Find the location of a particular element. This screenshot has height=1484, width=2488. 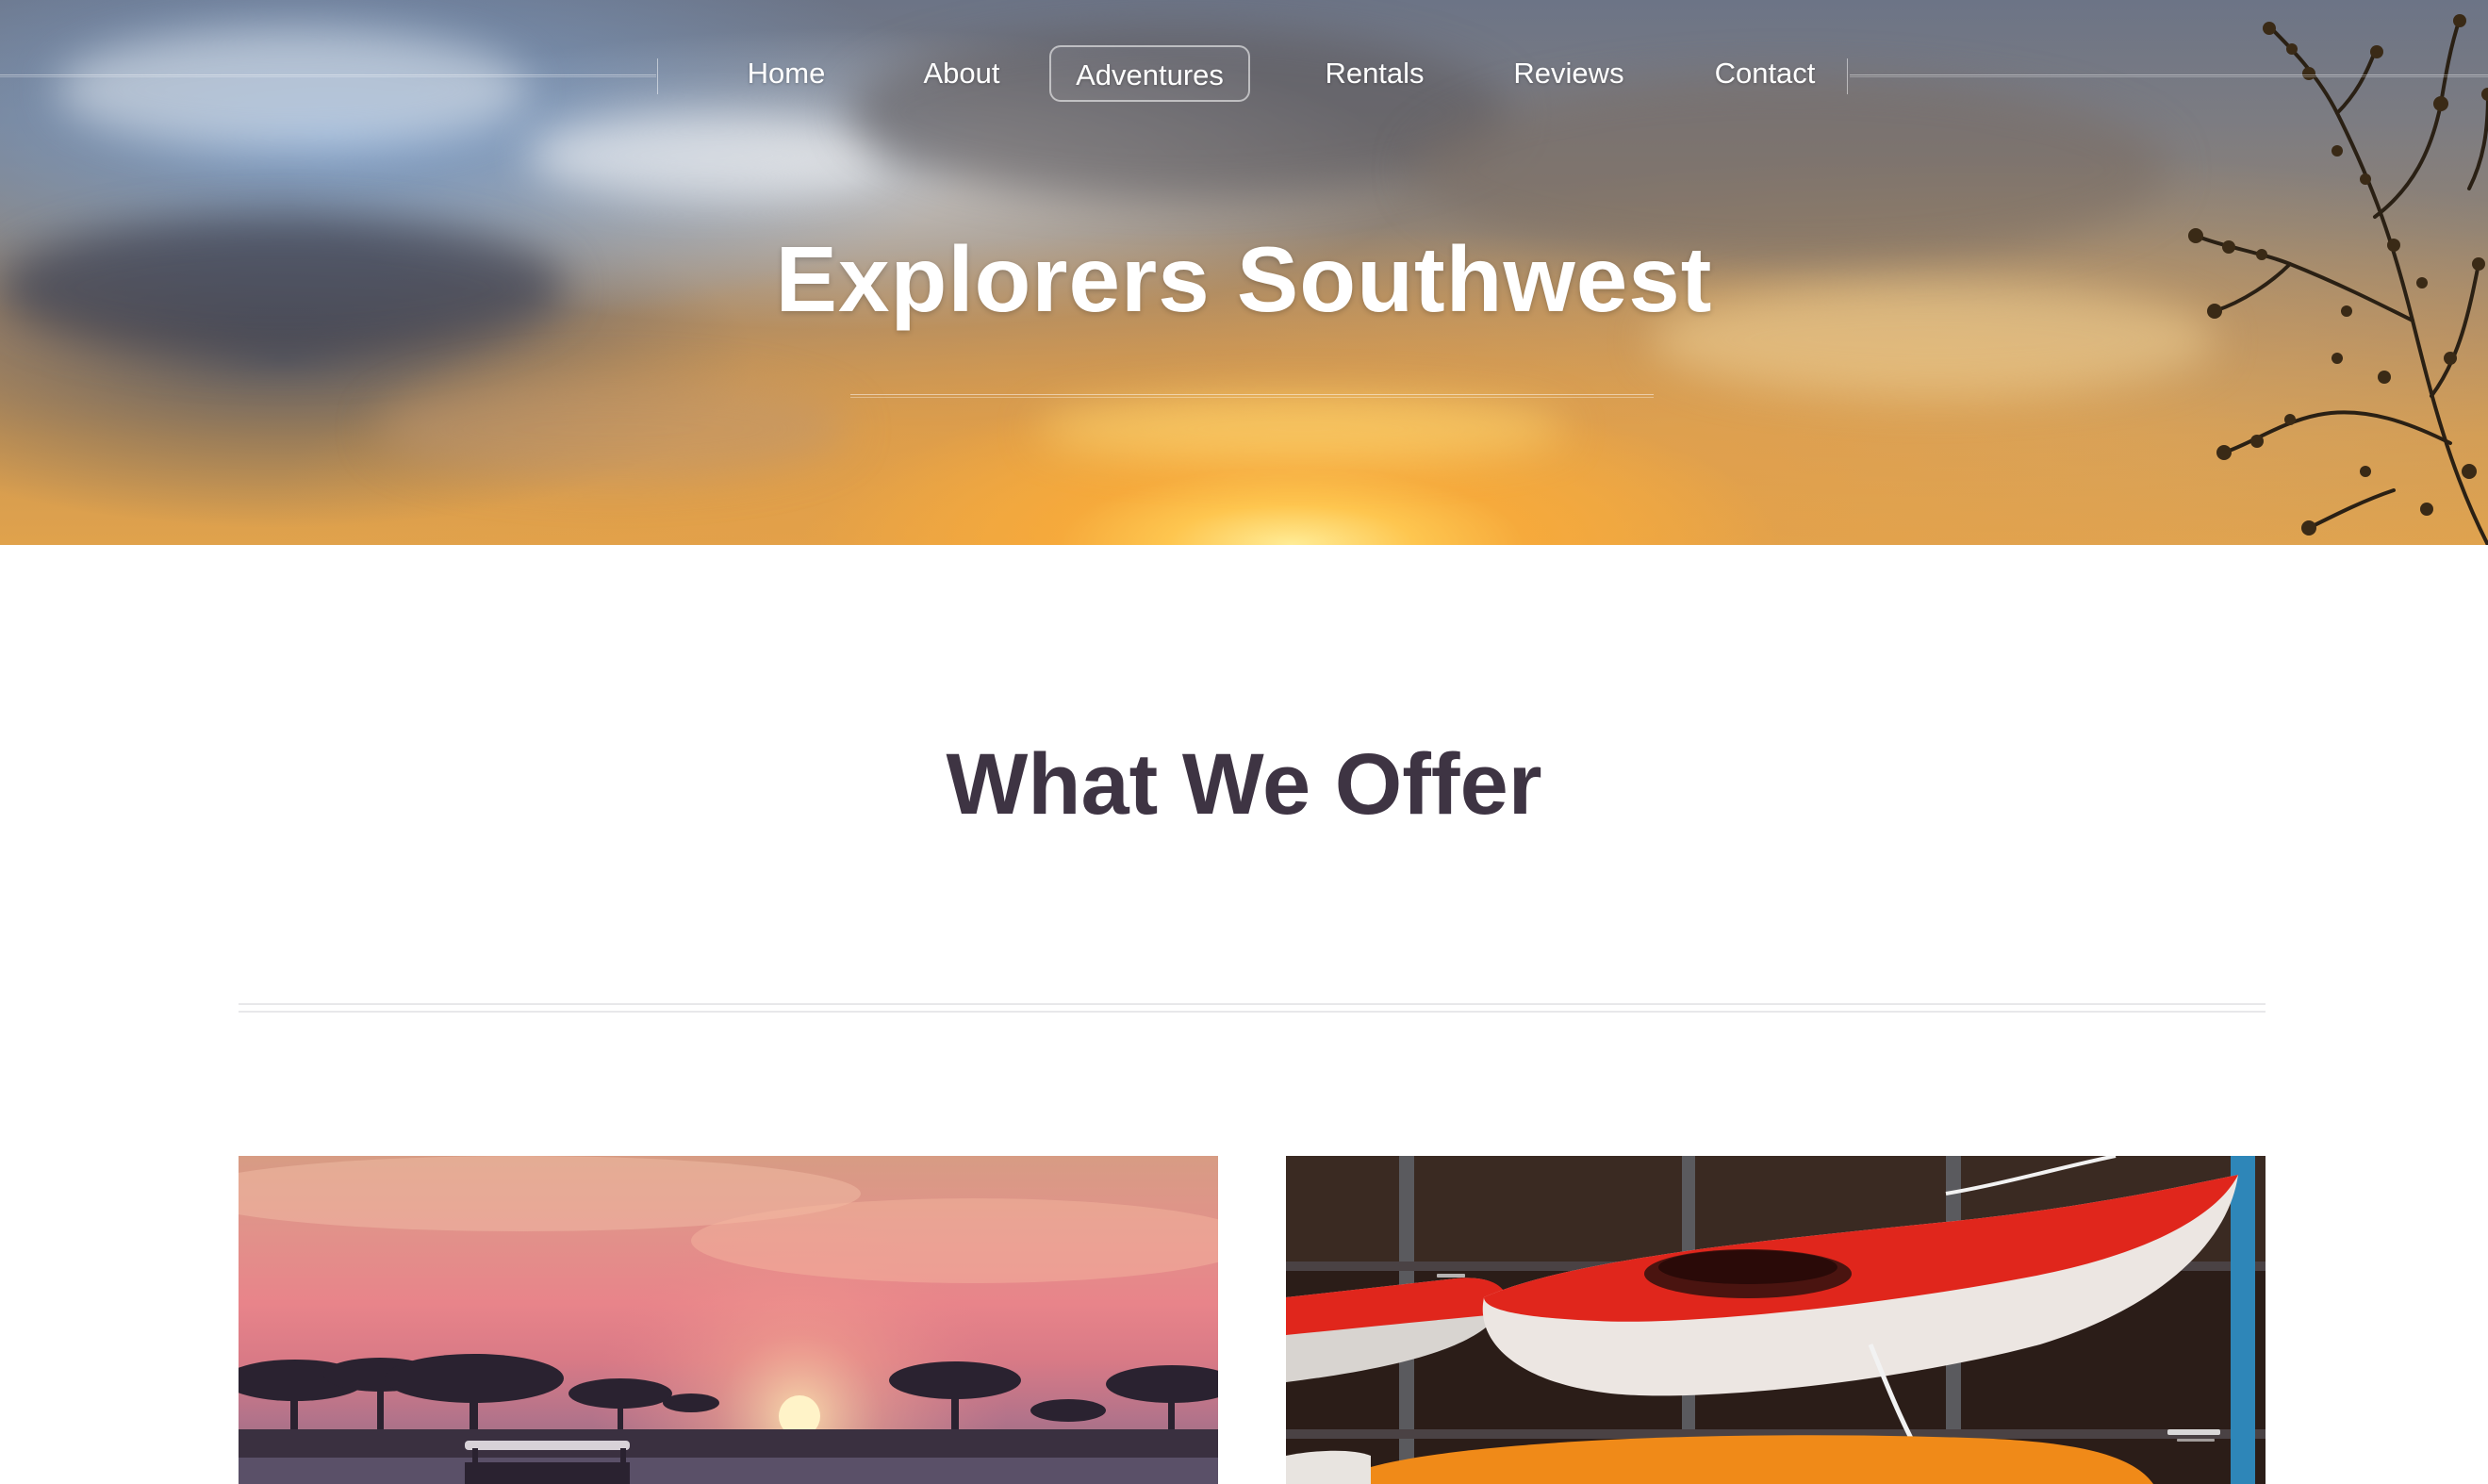

kayak-rack-photo is located at coordinates (1776, 1320).